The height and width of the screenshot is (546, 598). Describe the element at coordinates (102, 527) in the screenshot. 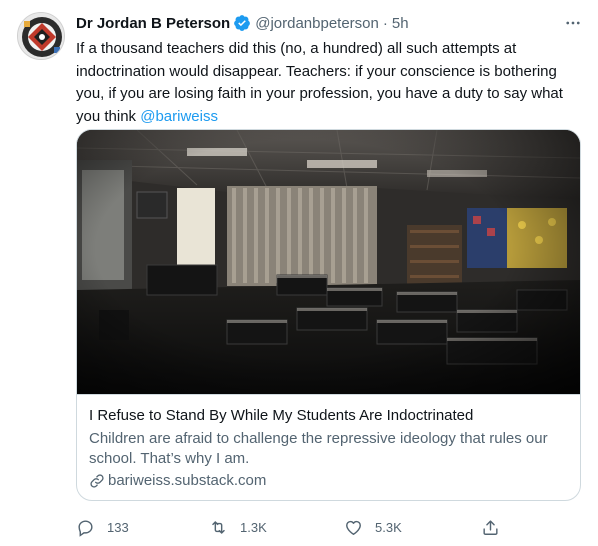

I see `reply-button: 133` at that location.